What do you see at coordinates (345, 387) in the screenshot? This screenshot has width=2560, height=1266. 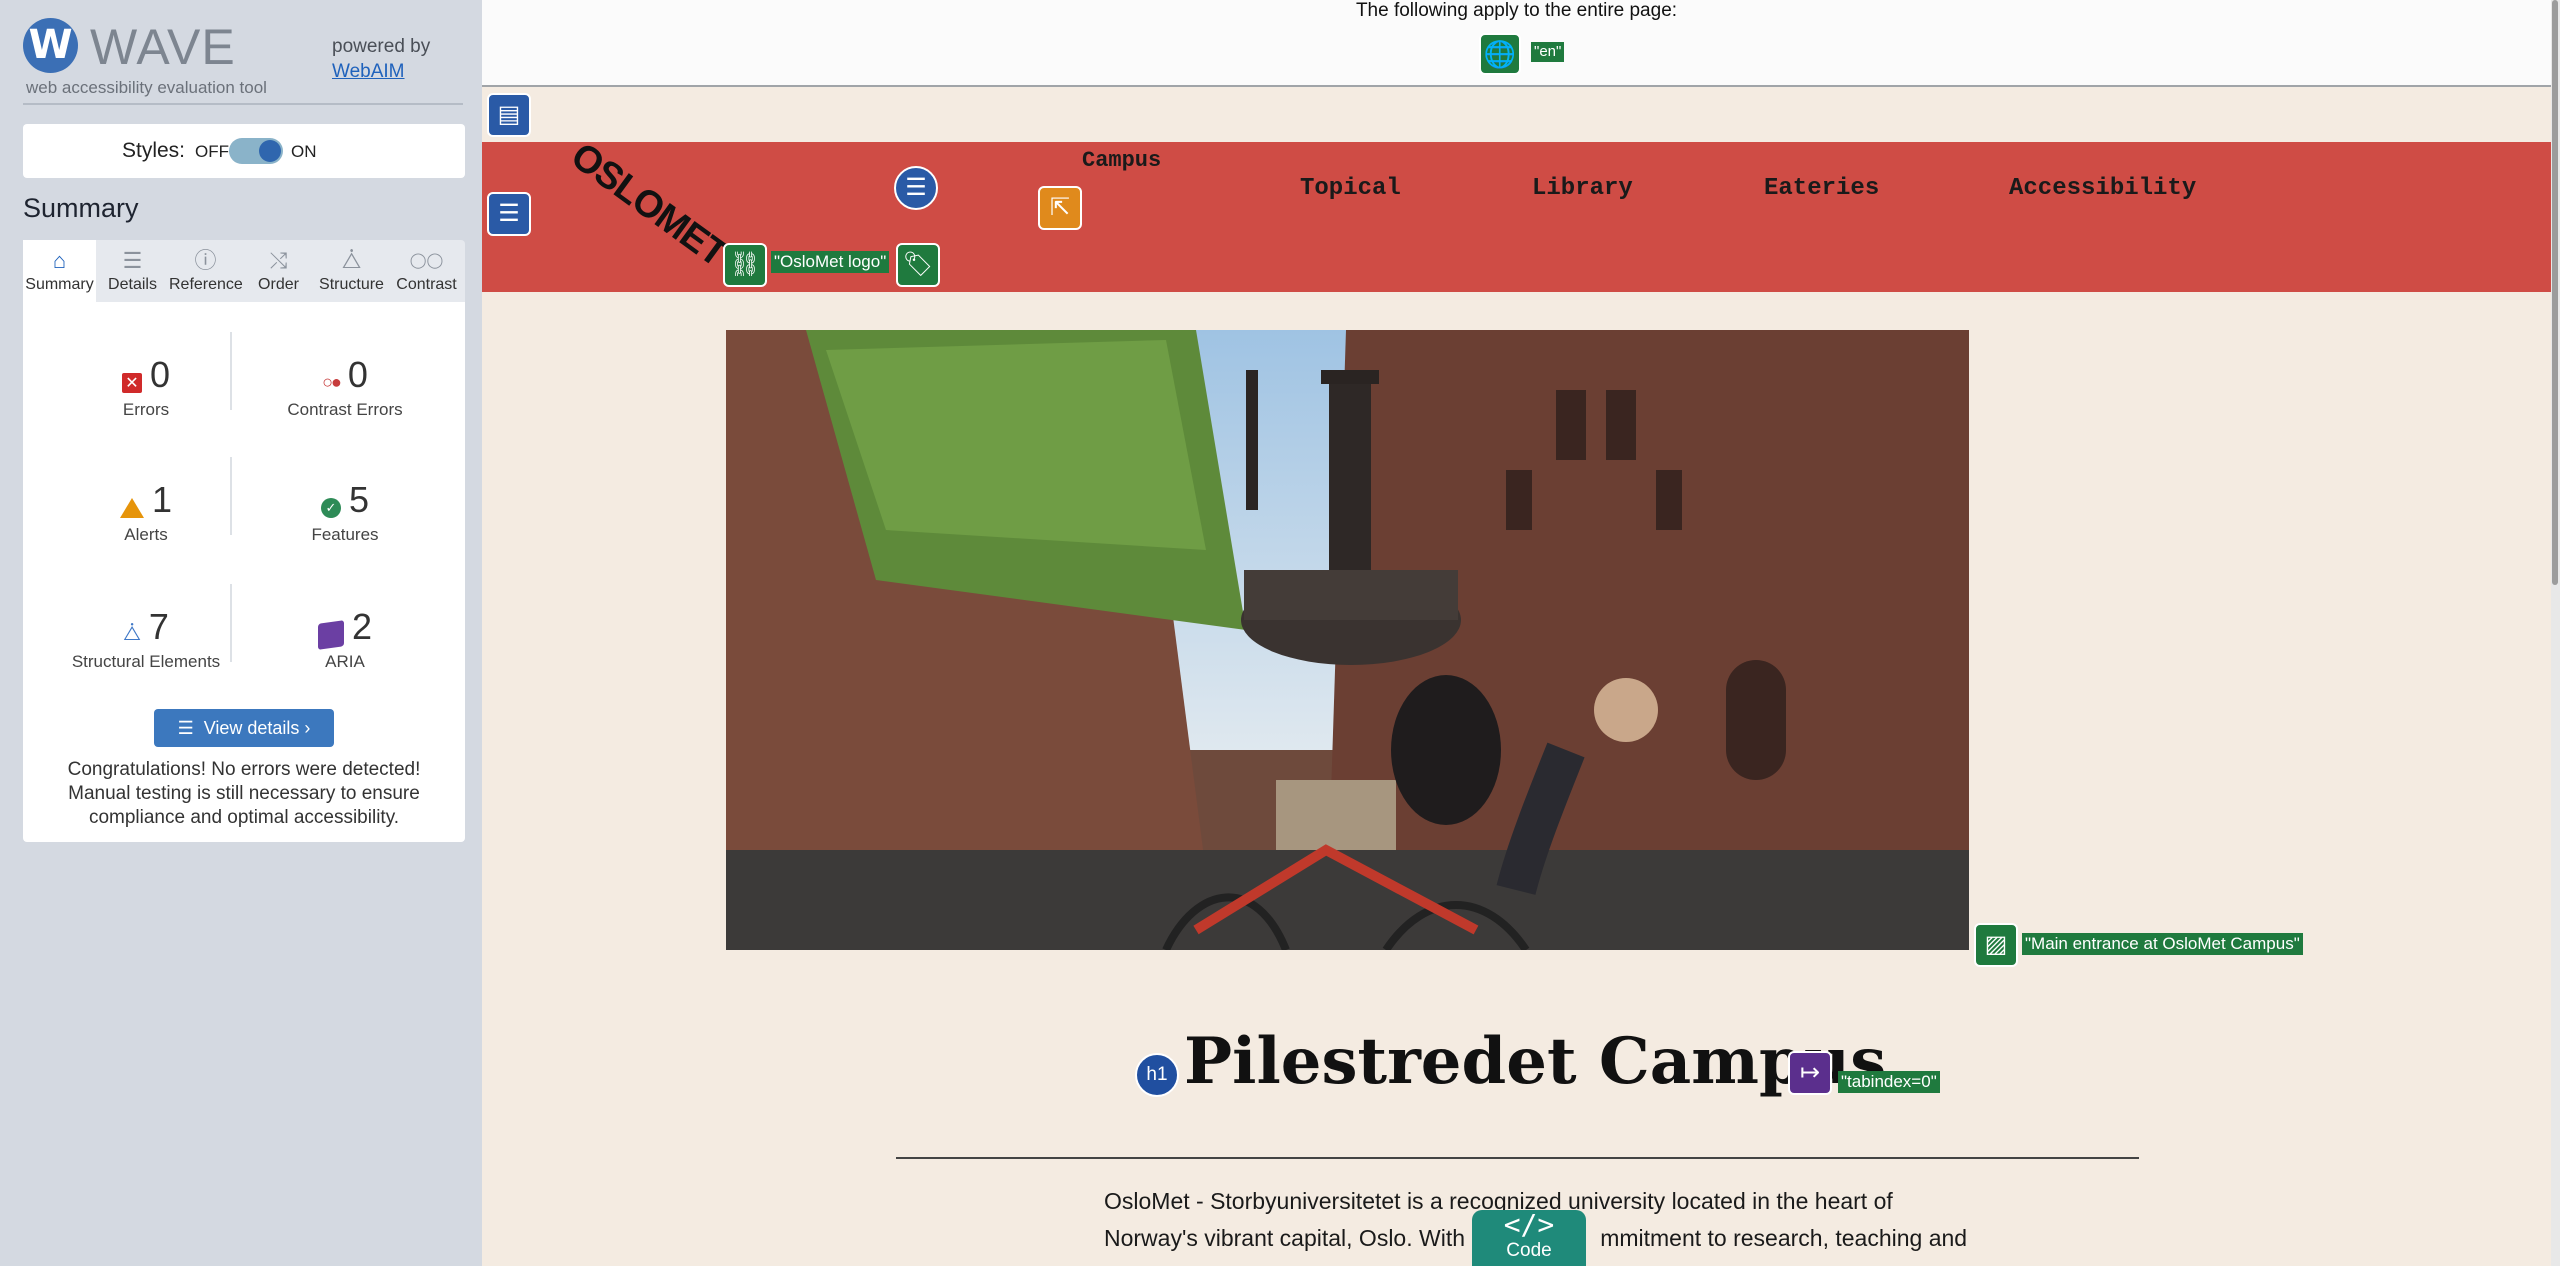 I see `stat-contrast-errors: ○● 0 Contrast Errors` at bounding box center [345, 387].